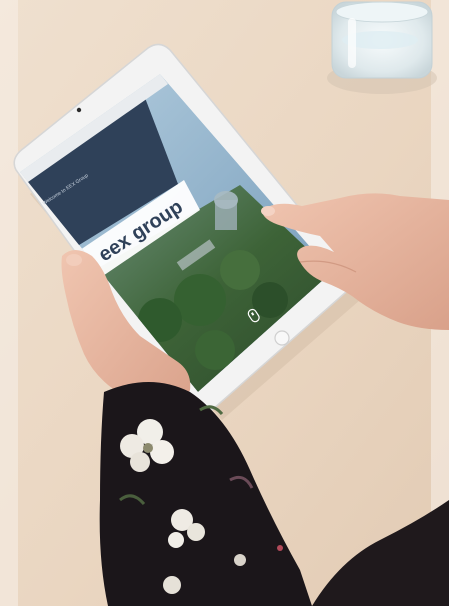  What do you see at coordinates (79, 110) in the screenshot?
I see `camera-icon` at bounding box center [79, 110].